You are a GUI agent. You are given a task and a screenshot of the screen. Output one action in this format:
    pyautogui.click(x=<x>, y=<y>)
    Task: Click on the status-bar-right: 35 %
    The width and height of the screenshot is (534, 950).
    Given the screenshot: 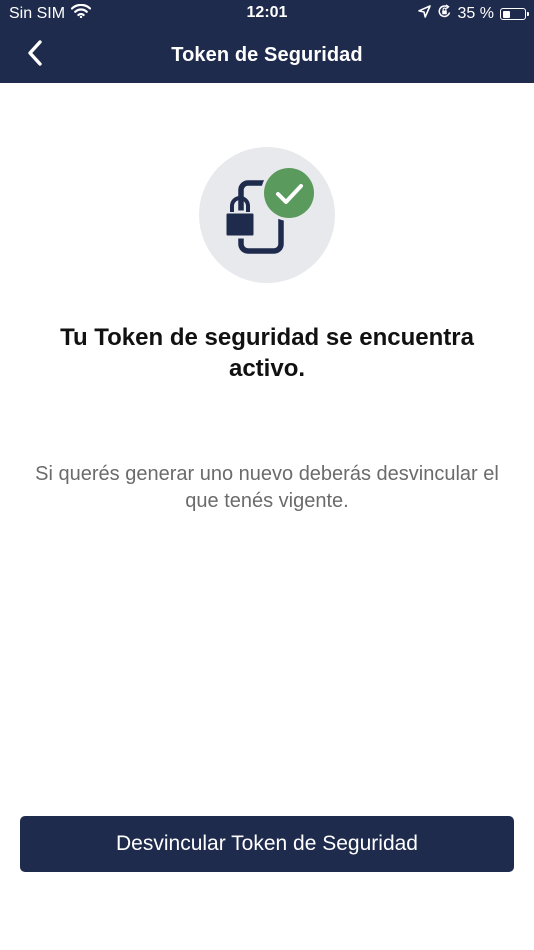 What is the action you would take?
    pyautogui.click(x=473, y=14)
    